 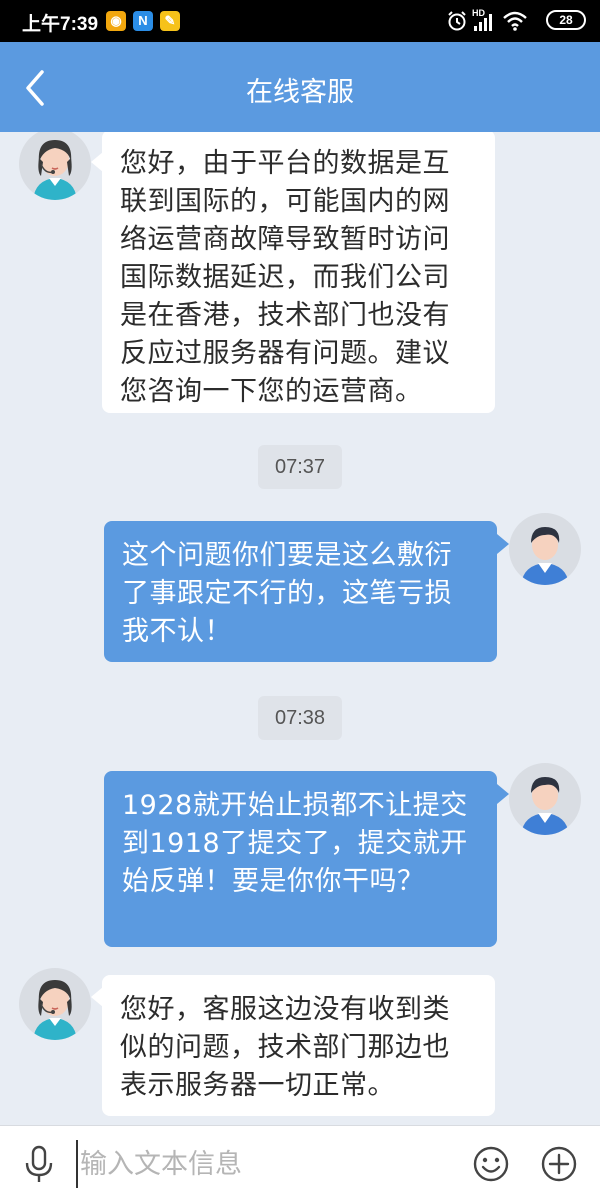 What do you see at coordinates (457, 21) in the screenshot?
I see `alarm-icon` at bounding box center [457, 21].